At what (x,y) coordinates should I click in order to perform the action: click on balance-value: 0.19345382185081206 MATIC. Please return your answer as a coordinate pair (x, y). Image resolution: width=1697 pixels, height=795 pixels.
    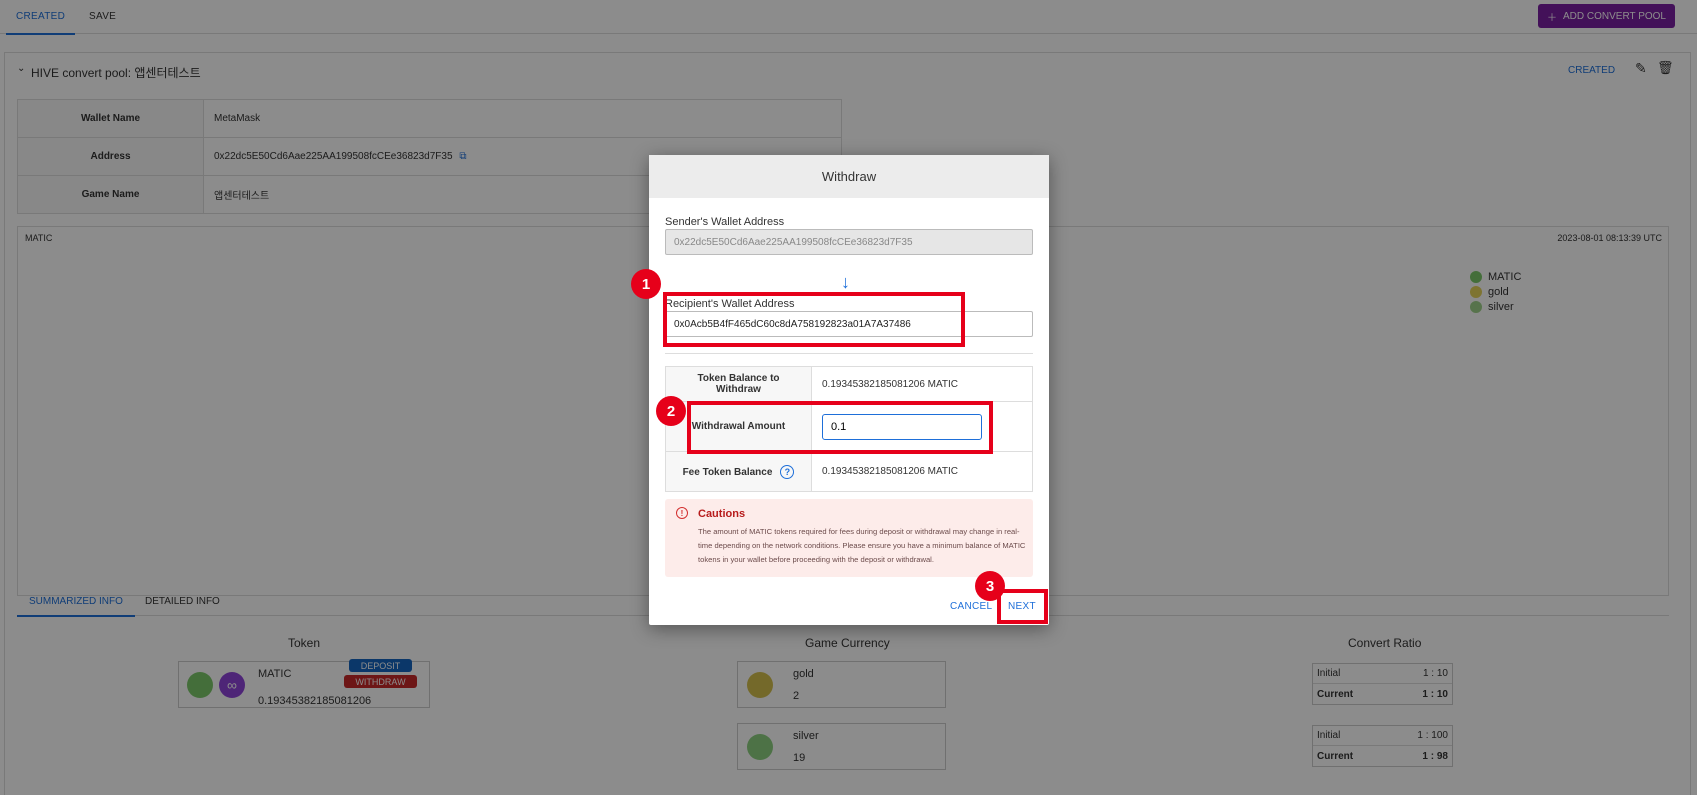
    Looking at the image, I should click on (922, 384).